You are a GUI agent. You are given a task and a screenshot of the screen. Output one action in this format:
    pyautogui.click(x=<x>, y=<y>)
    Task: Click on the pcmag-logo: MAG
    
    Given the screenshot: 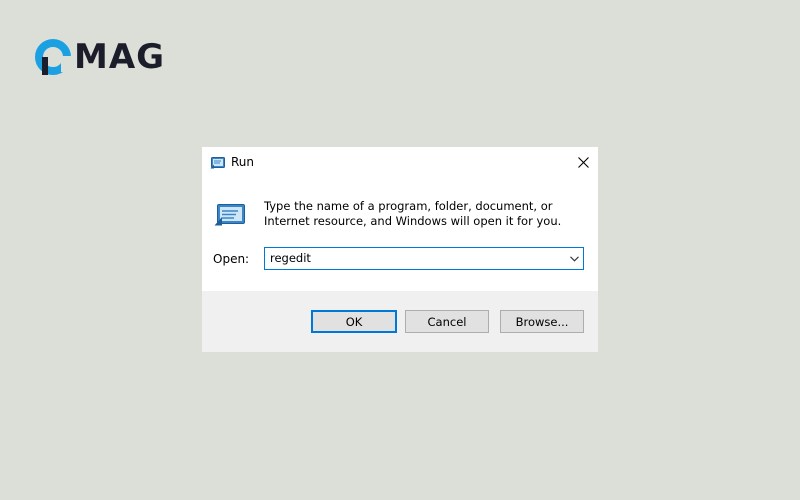 What is the action you would take?
    pyautogui.click(x=99, y=57)
    